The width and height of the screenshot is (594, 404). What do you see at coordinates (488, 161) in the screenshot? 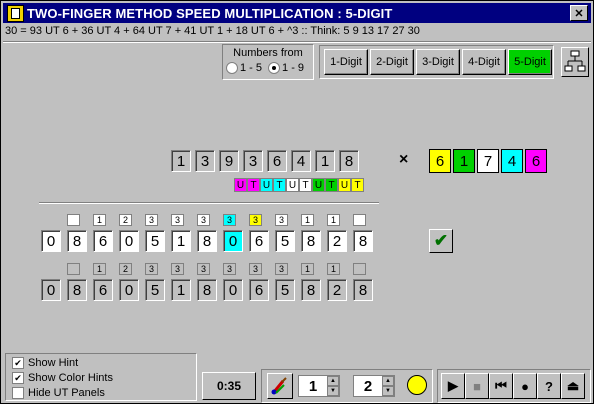
I see `multiplier-digit: 7` at bounding box center [488, 161].